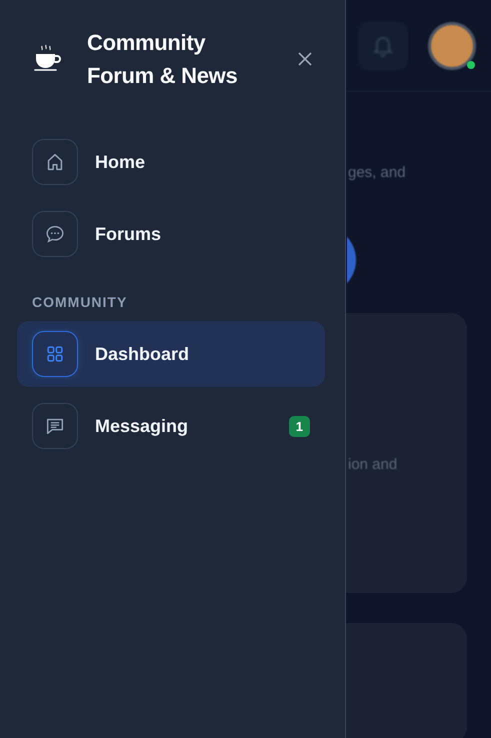 The image size is (491, 738). Describe the element at coordinates (171, 426) in the screenshot. I see `nav-item: Messaging 1` at that location.